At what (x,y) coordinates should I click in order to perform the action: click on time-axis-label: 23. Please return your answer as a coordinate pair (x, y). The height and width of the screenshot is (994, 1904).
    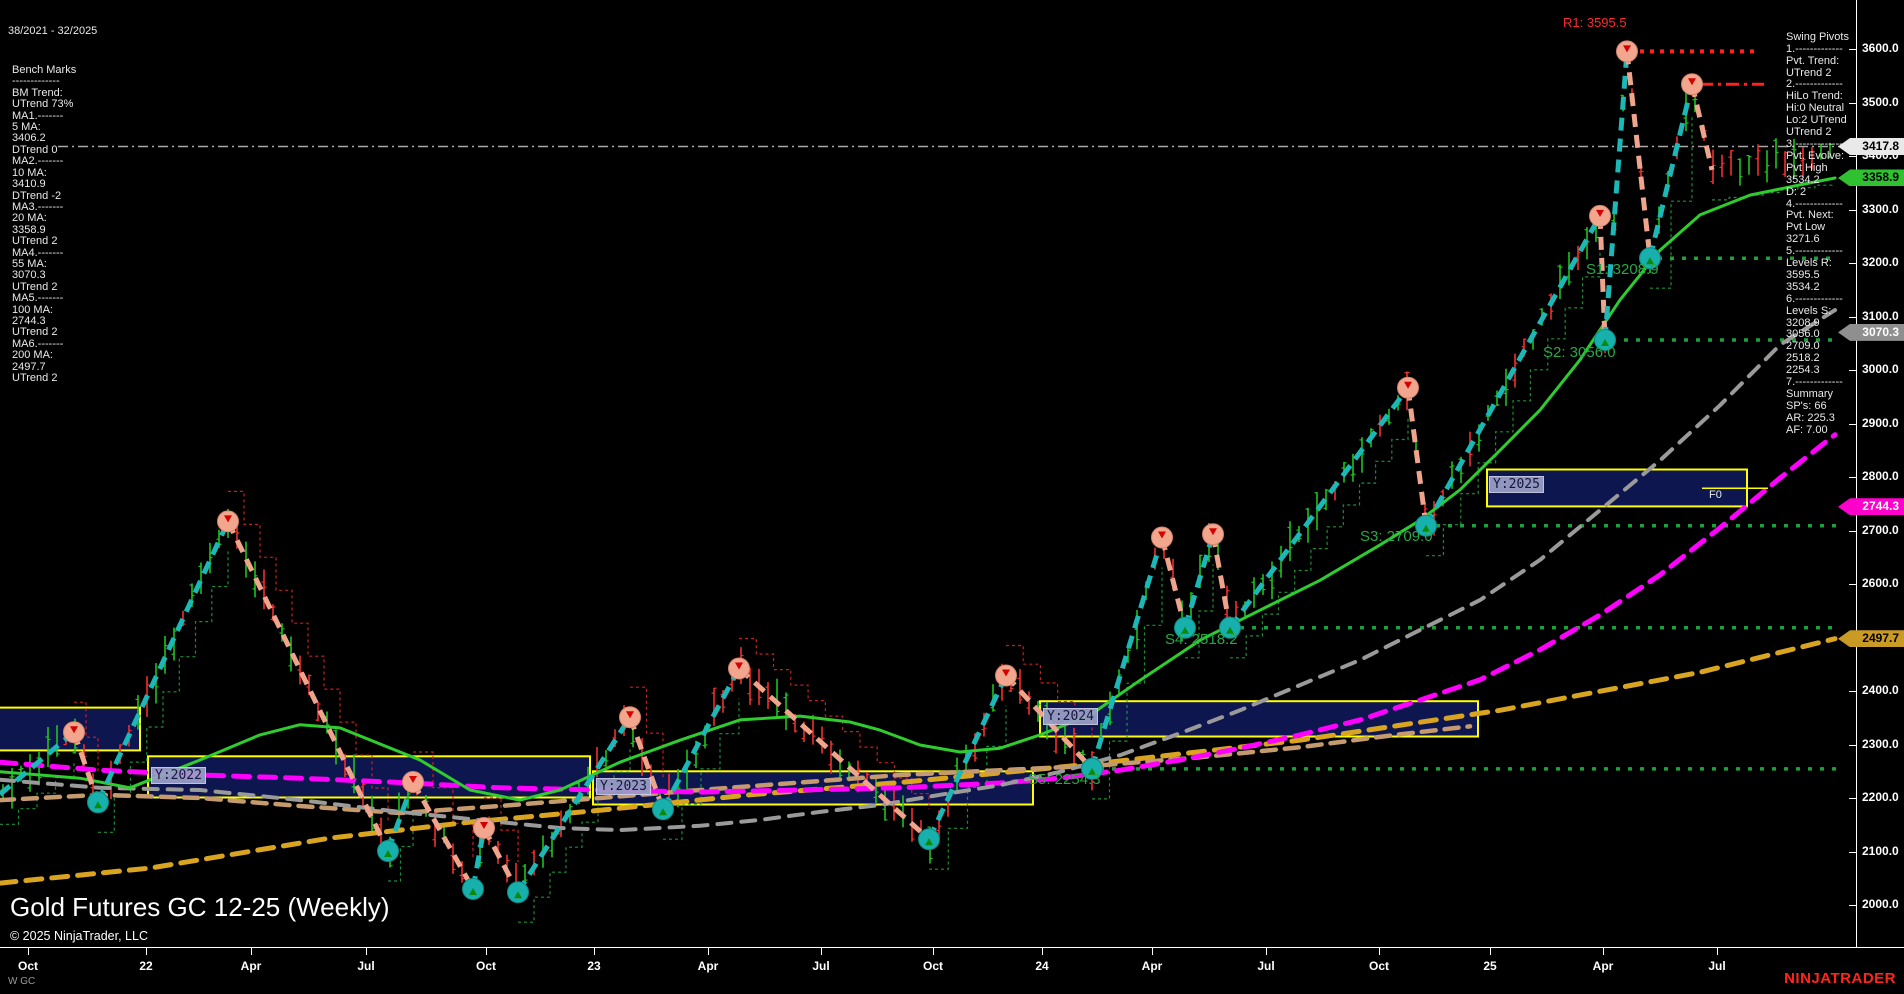
    Looking at the image, I should click on (594, 966).